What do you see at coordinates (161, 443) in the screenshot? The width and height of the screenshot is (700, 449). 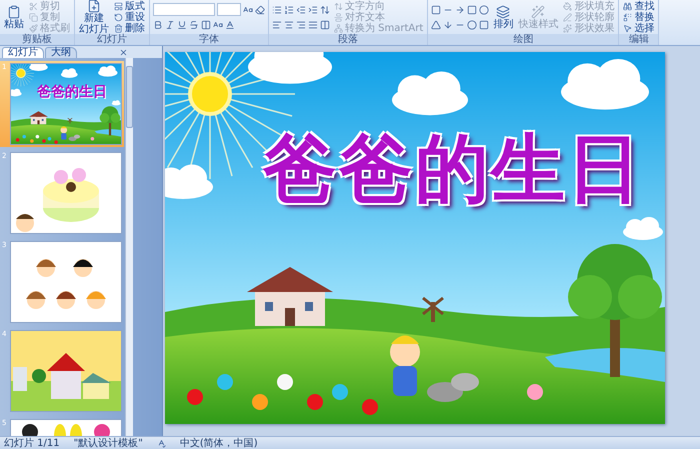 I see `spell-check-icon` at bounding box center [161, 443].